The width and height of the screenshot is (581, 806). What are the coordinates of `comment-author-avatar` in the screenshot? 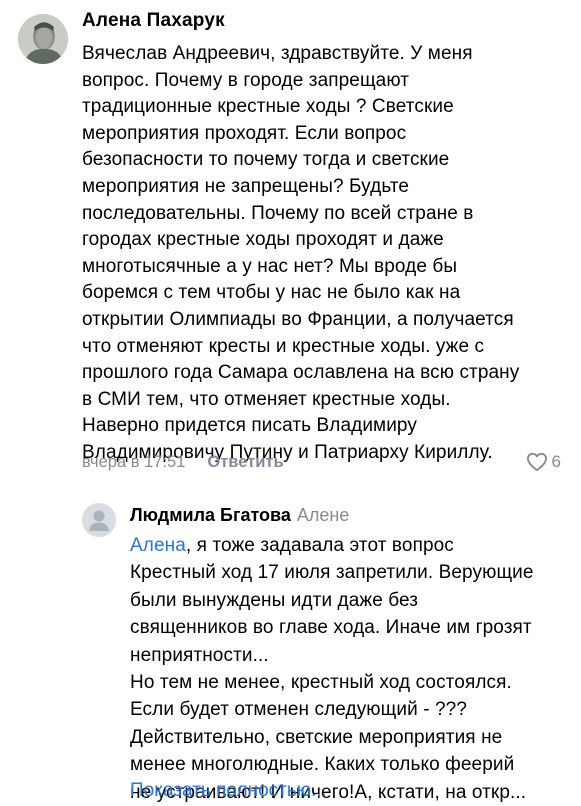 It's located at (43, 39).